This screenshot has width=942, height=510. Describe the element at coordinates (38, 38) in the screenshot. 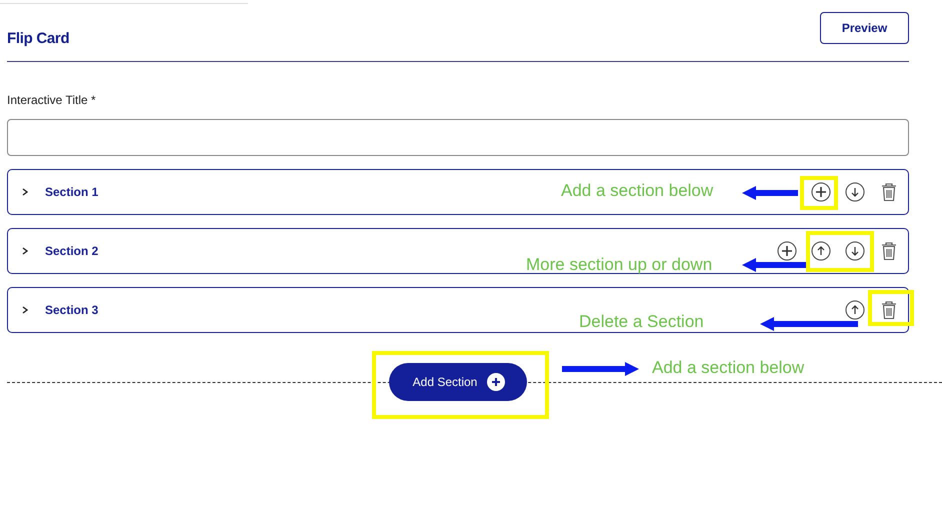

I see `page-title: Flip Card` at that location.